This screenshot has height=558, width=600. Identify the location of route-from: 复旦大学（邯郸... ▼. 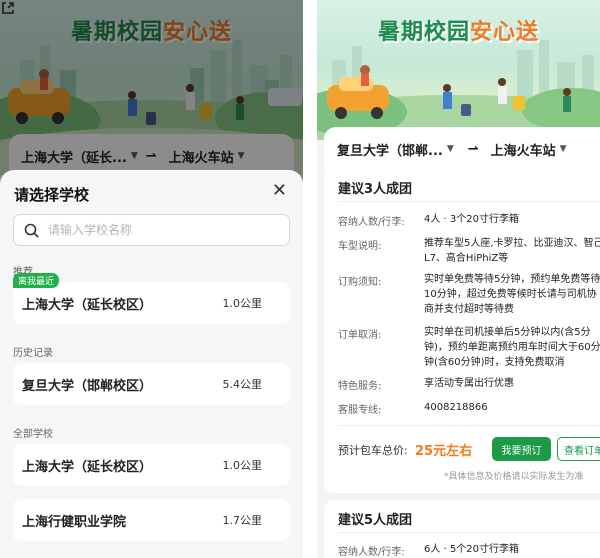
(395, 149).